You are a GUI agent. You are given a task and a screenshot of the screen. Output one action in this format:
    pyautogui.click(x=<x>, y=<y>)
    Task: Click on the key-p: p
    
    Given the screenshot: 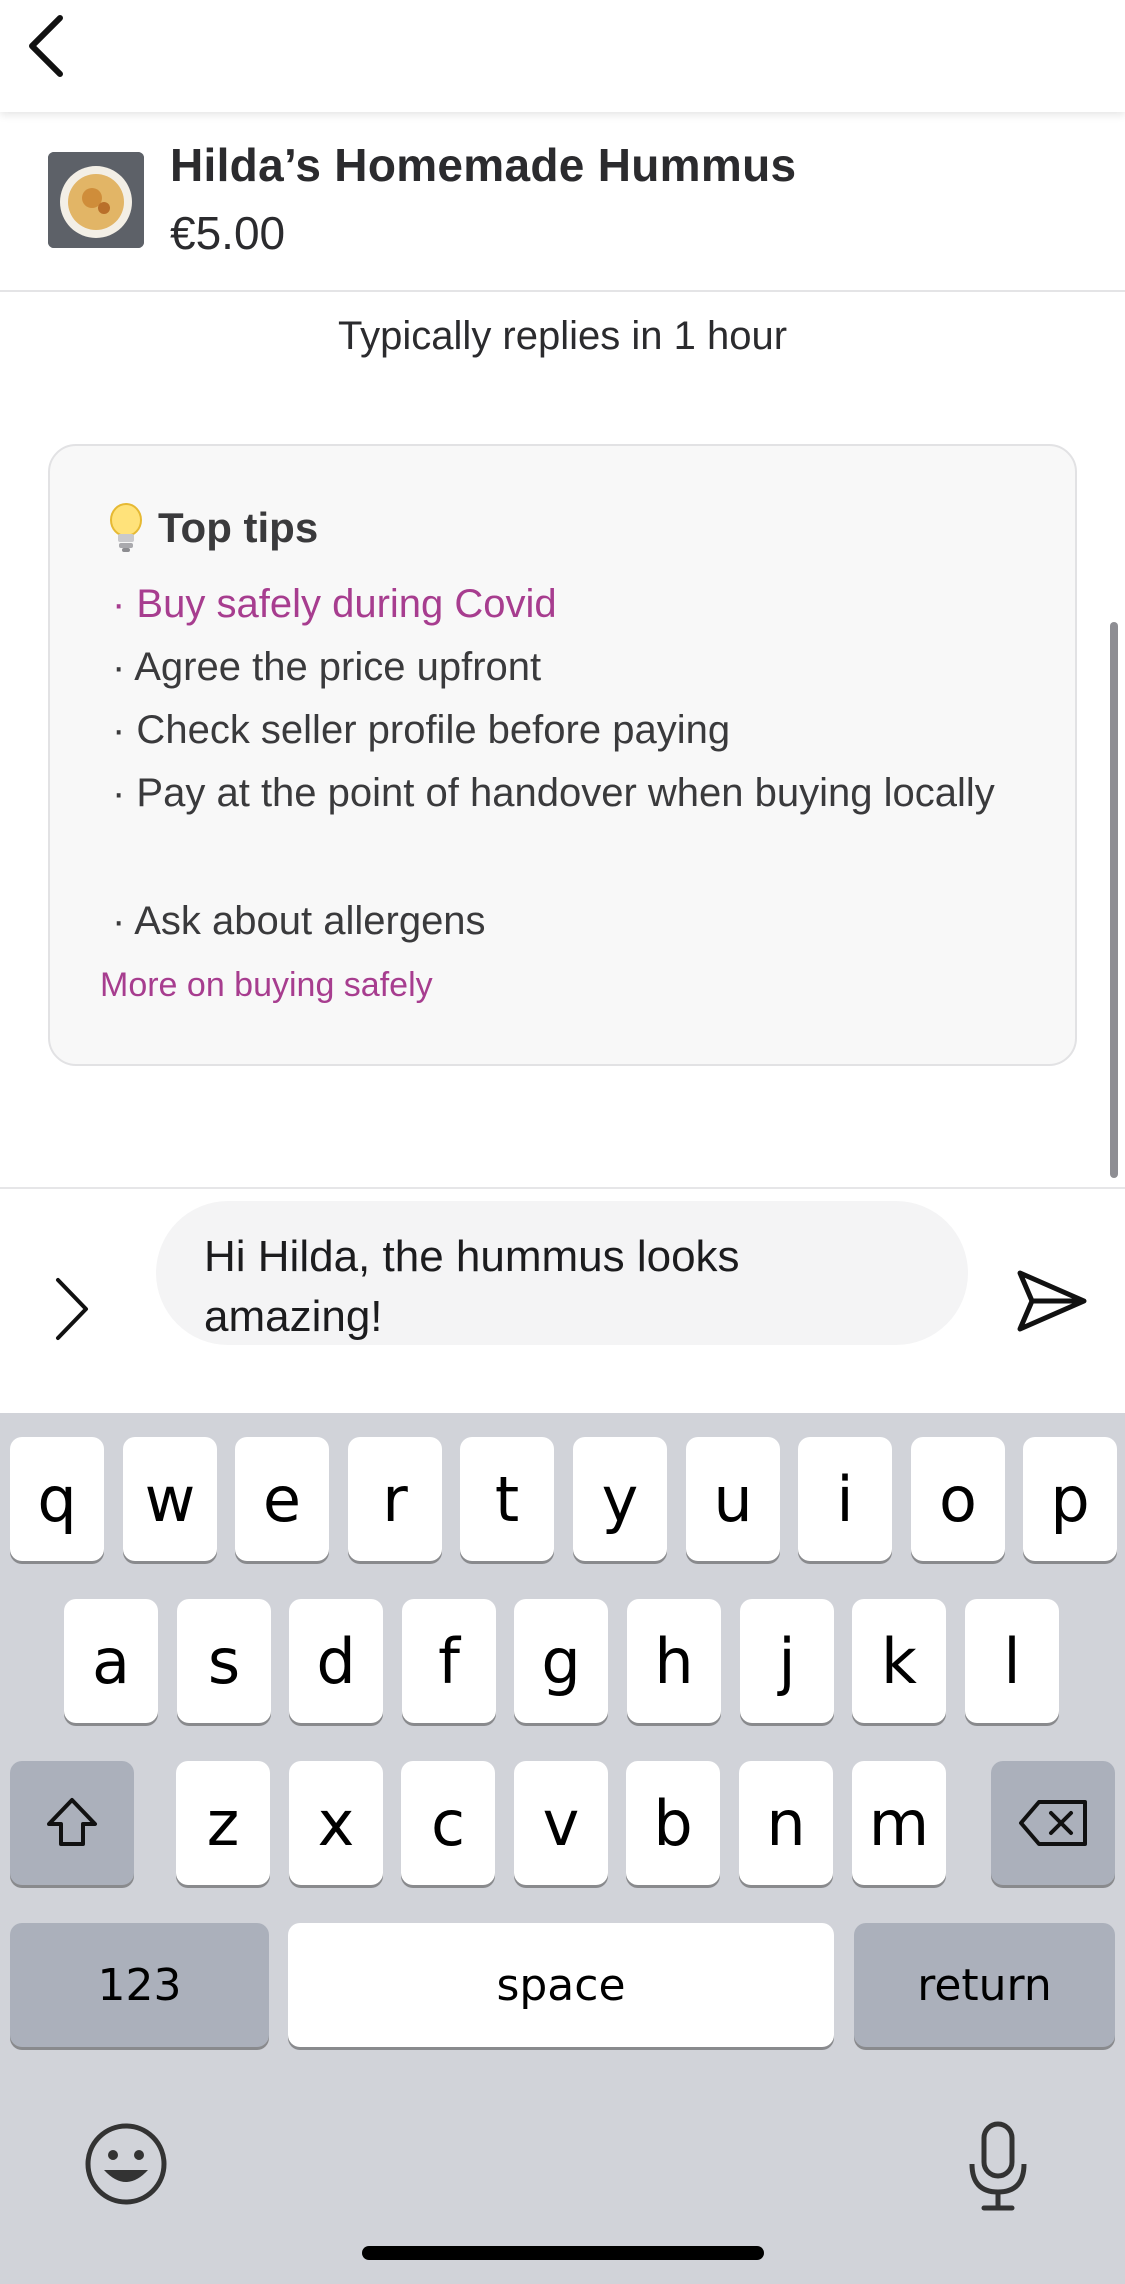 What is the action you would take?
    pyautogui.click(x=1070, y=1499)
    